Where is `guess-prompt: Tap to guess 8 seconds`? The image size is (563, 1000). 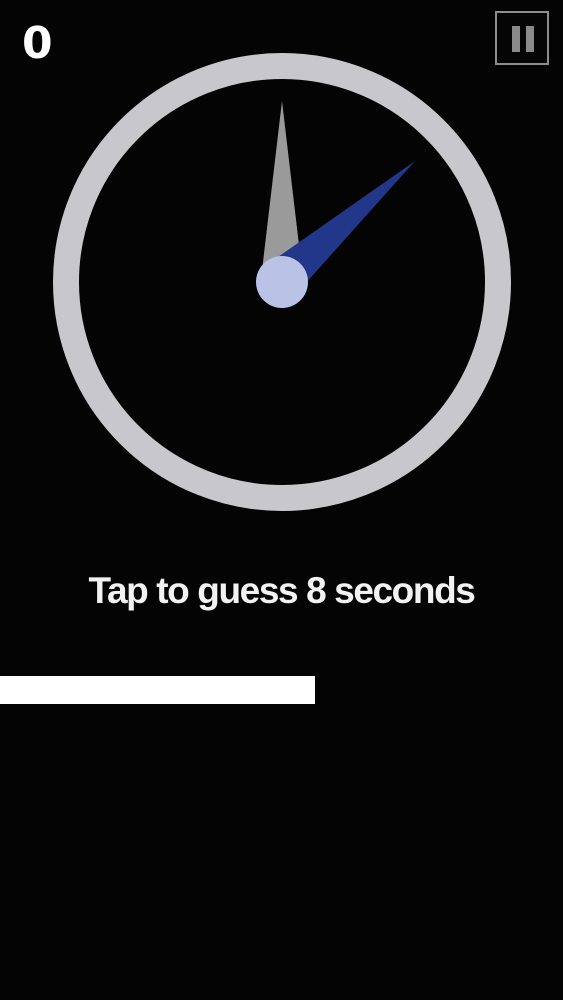
guess-prompt: Tap to guess 8 seconds is located at coordinates (282, 590).